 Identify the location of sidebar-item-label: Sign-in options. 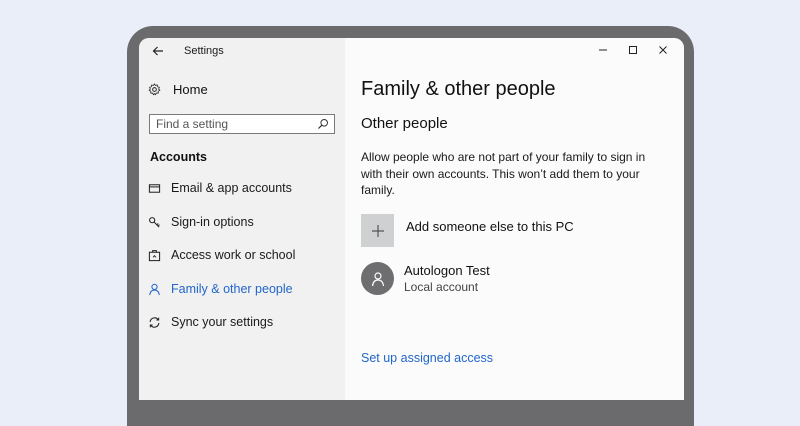
(212, 222).